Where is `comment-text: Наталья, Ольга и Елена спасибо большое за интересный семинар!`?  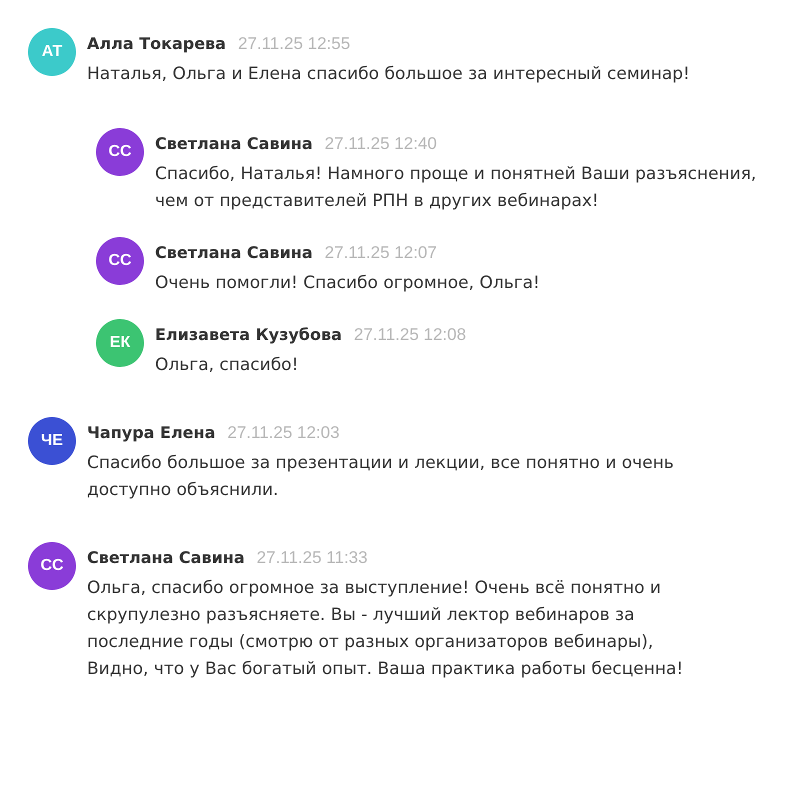 comment-text: Наталья, Ольга и Елена спасибо большое за интересный семинар! is located at coordinates (388, 74).